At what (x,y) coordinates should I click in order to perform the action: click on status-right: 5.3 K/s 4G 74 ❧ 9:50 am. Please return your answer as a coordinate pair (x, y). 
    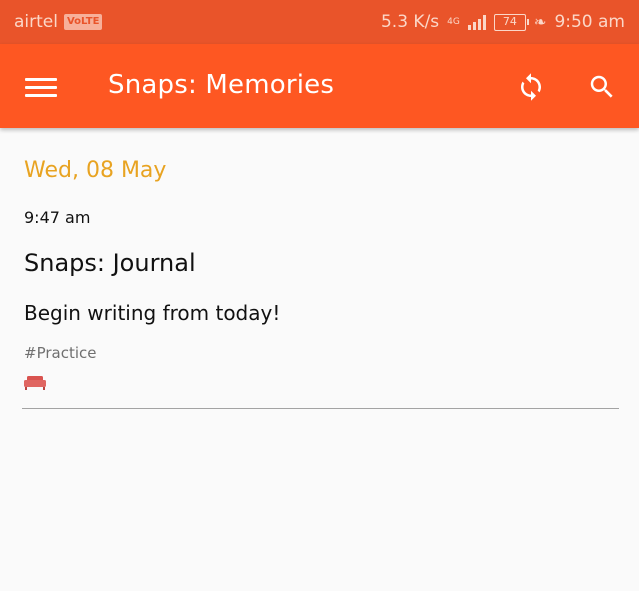
    Looking at the image, I should click on (503, 22).